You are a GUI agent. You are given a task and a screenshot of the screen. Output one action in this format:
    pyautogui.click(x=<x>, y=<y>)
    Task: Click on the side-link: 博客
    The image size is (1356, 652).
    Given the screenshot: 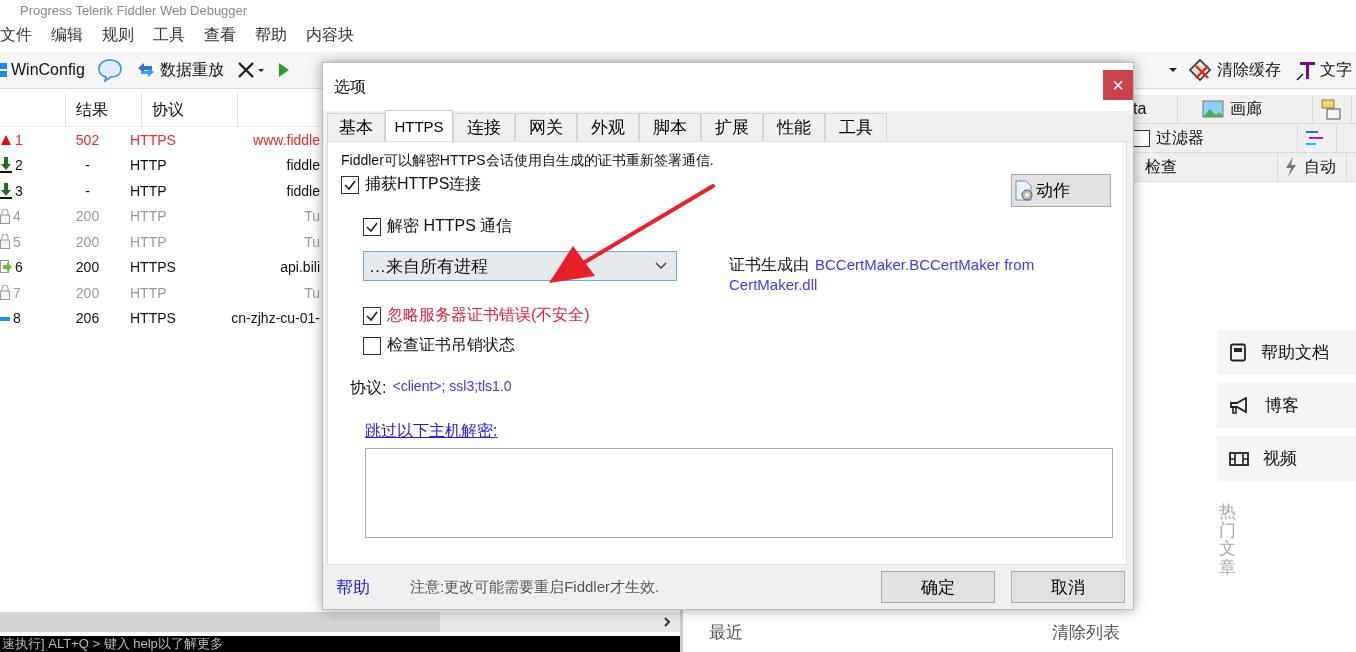 What is the action you would take?
    pyautogui.click(x=1286, y=405)
    